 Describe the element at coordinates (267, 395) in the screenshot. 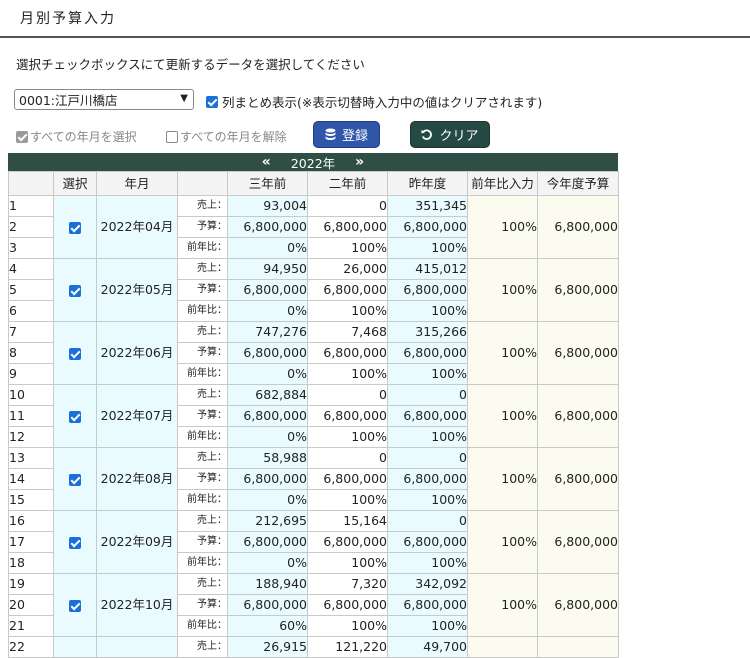

I see `value-cell: 682,884` at that location.